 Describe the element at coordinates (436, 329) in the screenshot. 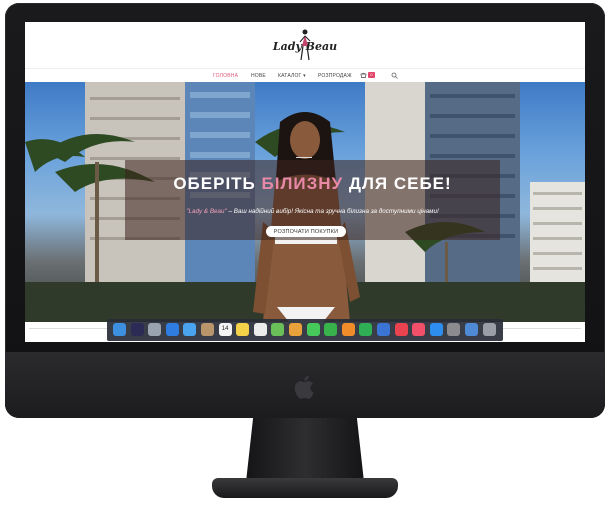

I see `app-store-icon` at that location.